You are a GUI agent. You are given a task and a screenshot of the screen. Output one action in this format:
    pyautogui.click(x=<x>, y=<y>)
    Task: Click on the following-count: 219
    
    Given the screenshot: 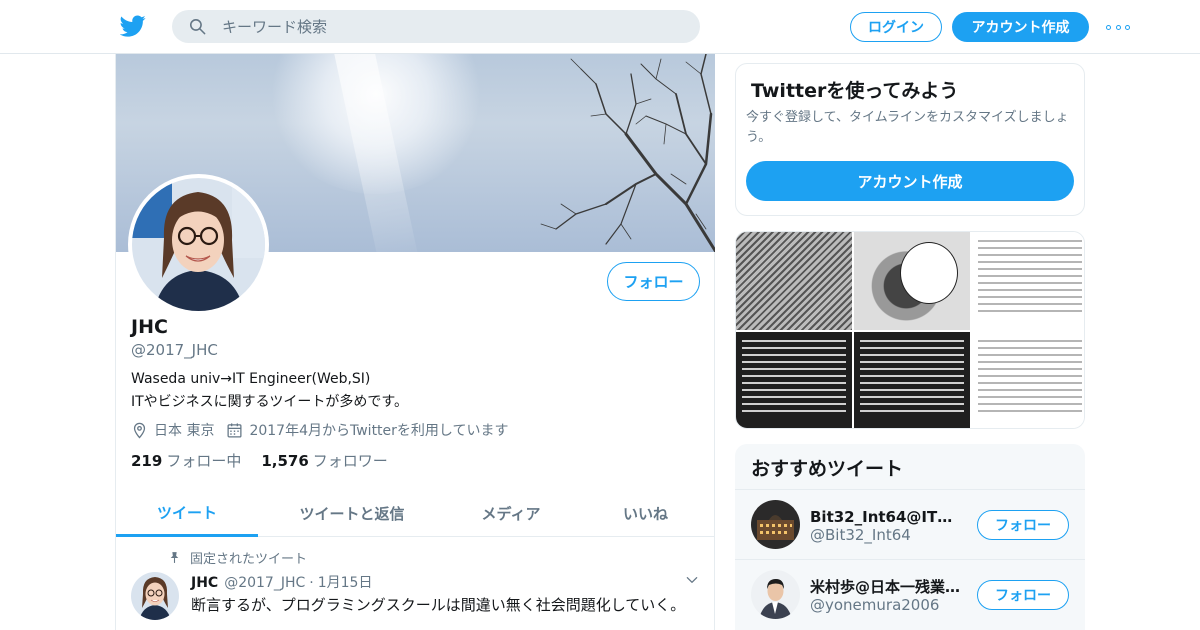 What is the action you would take?
    pyautogui.click(x=146, y=461)
    